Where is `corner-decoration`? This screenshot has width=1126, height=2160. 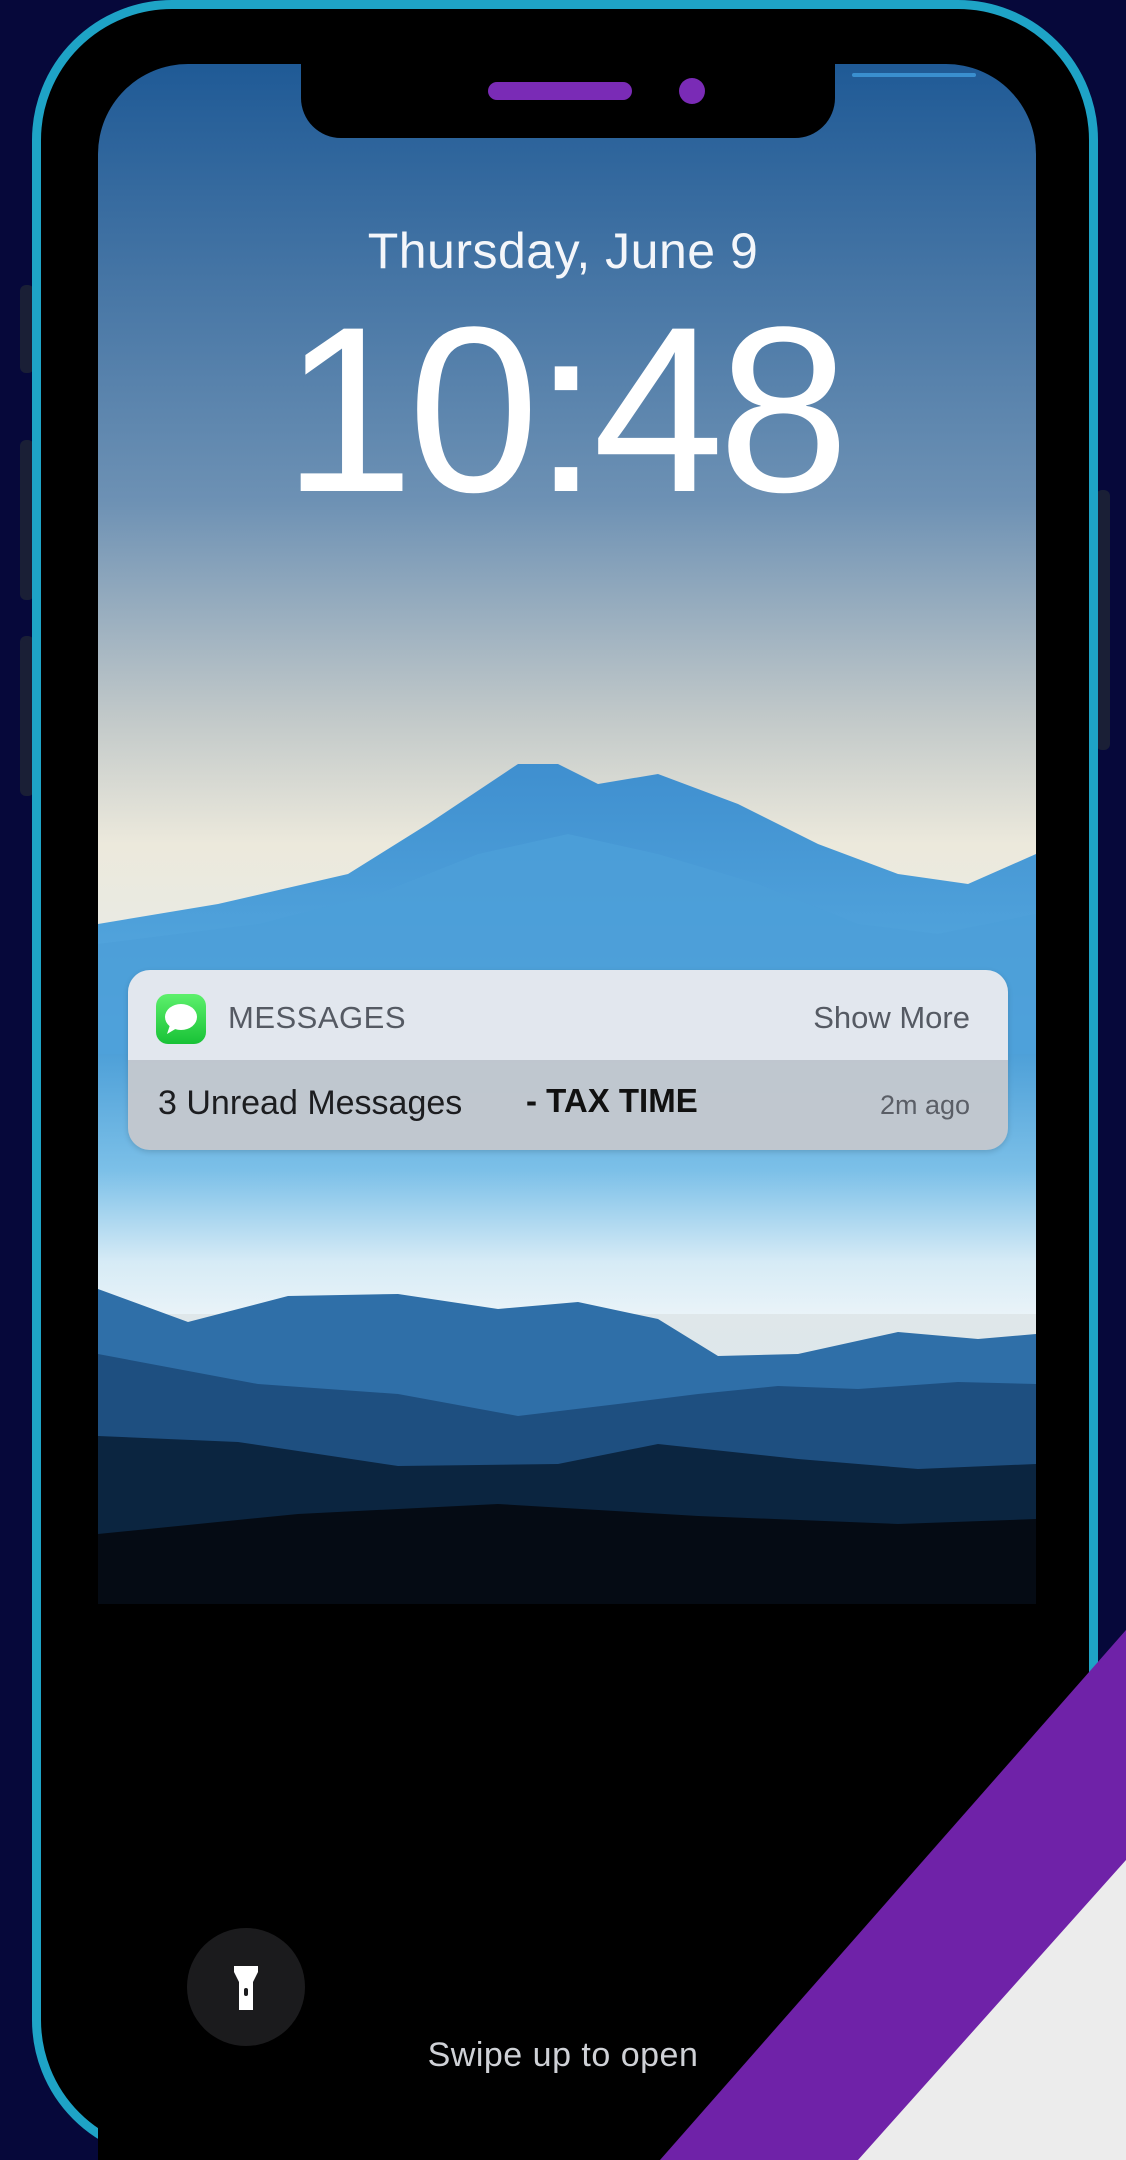
corner-decoration is located at coordinates (893, 1895).